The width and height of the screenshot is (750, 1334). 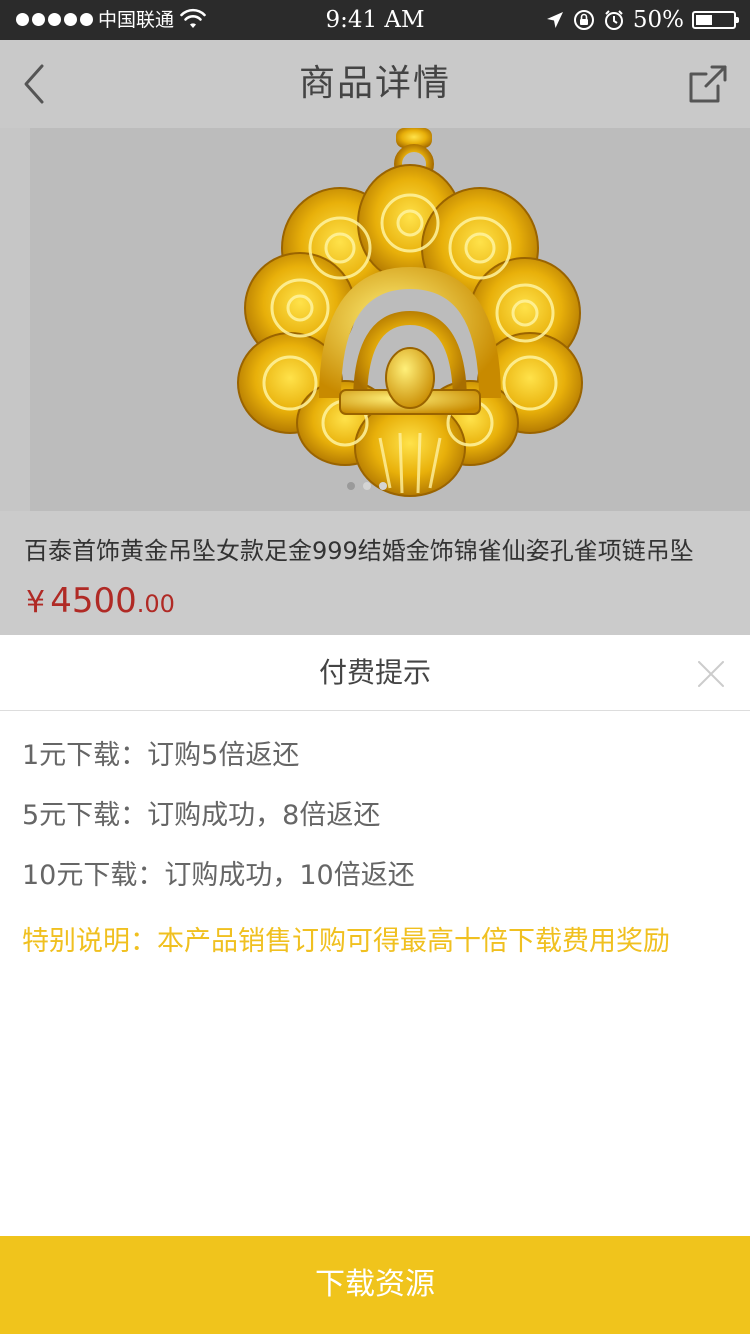 What do you see at coordinates (715, 20) in the screenshot?
I see `battery-icon` at bounding box center [715, 20].